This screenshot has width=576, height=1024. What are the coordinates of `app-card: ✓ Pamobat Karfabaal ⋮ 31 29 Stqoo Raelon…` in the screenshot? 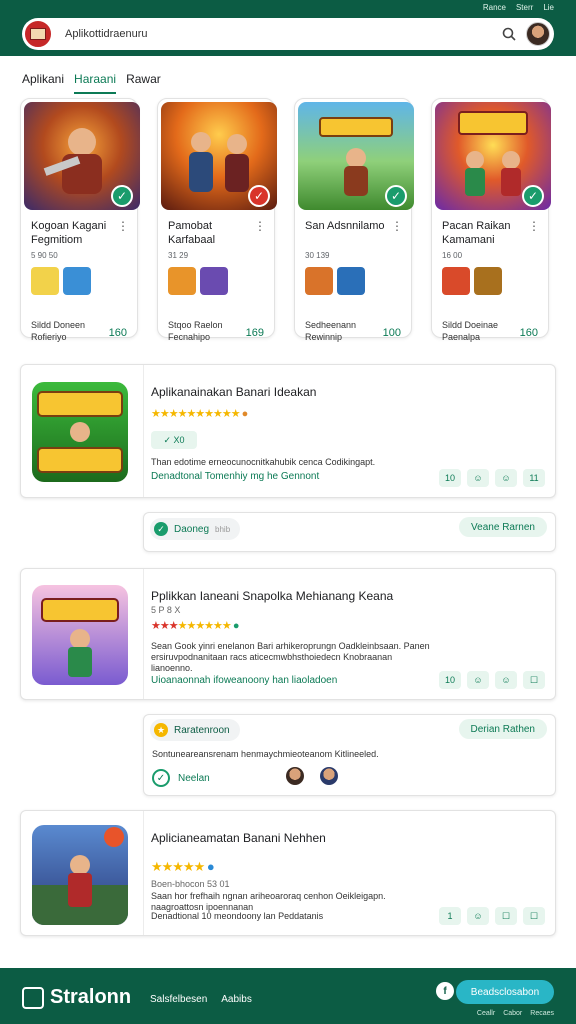 It's located at (217, 220).